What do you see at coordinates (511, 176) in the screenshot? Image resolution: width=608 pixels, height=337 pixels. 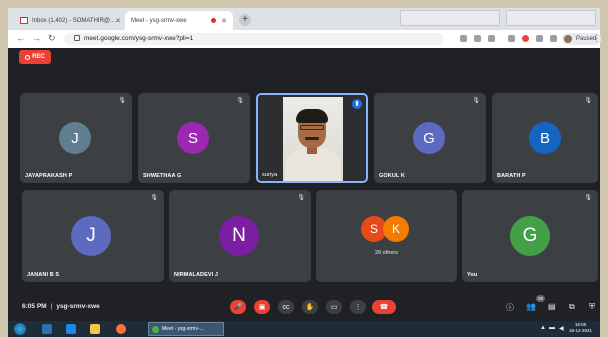 I see `participant-name: BARATH P` at bounding box center [511, 176].